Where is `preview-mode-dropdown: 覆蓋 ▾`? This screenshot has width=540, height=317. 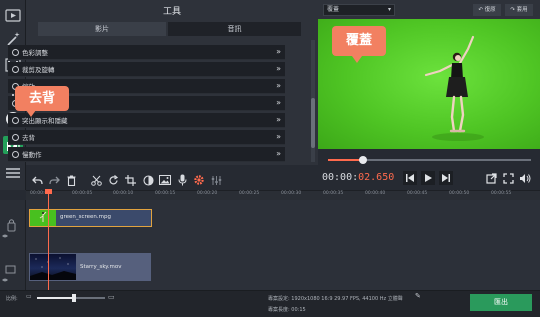
preview-mode-dropdown: 覆蓋 ▾ is located at coordinates (359, 10).